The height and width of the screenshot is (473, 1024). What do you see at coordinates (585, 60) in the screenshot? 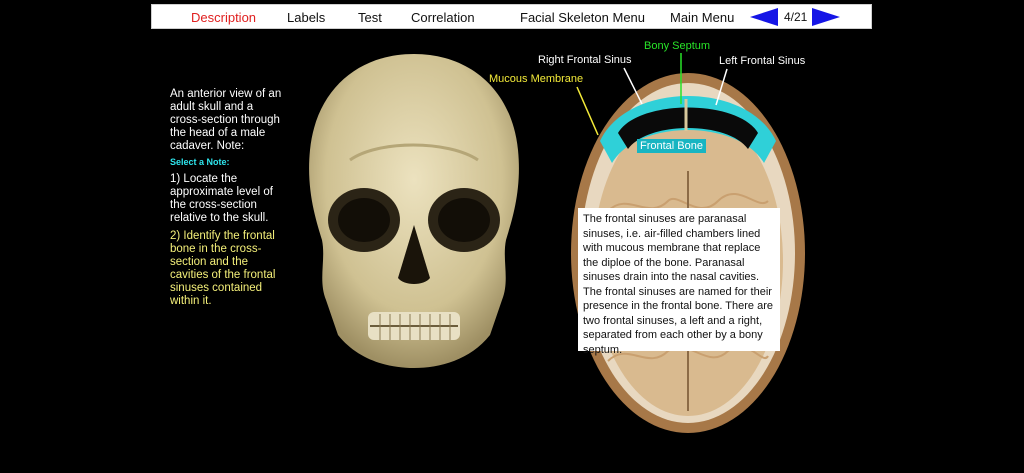
I see `label-right-frontal-sinus: Right Frontal Sinus` at bounding box center [585, 60].